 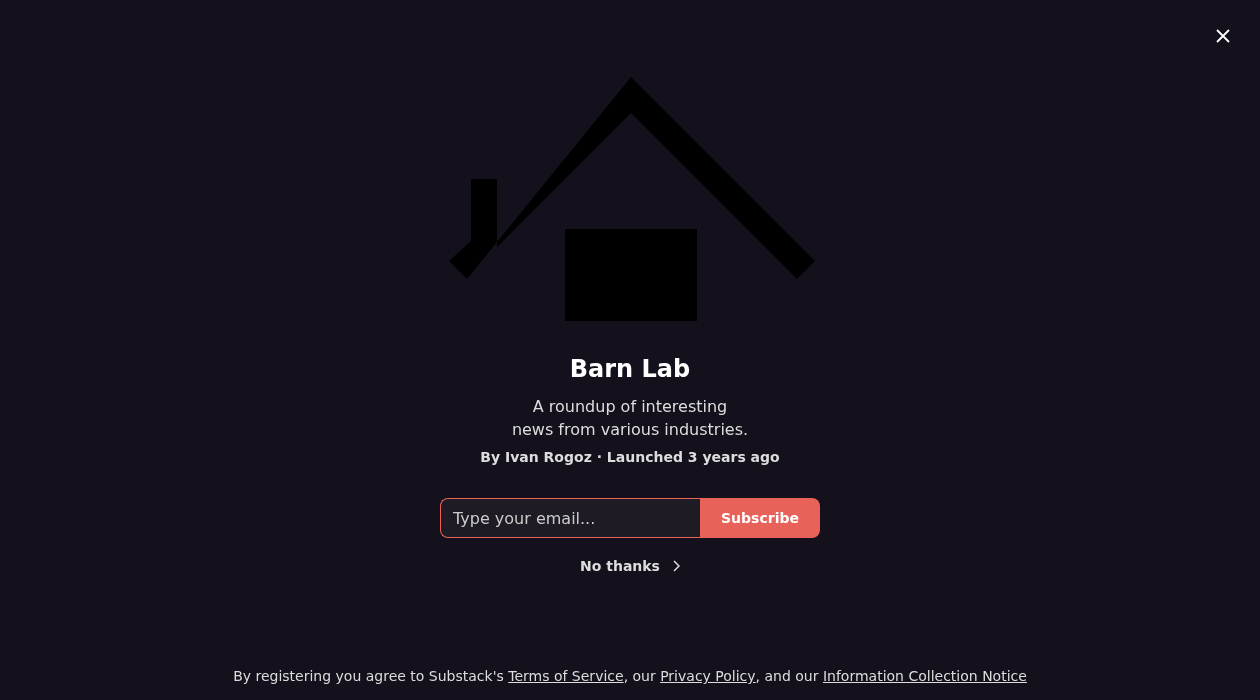 What do you see at coordinates (630, 566) in the screenshot?
I see `no-thanks-link: No thanks` at bounding box center [630, 566].